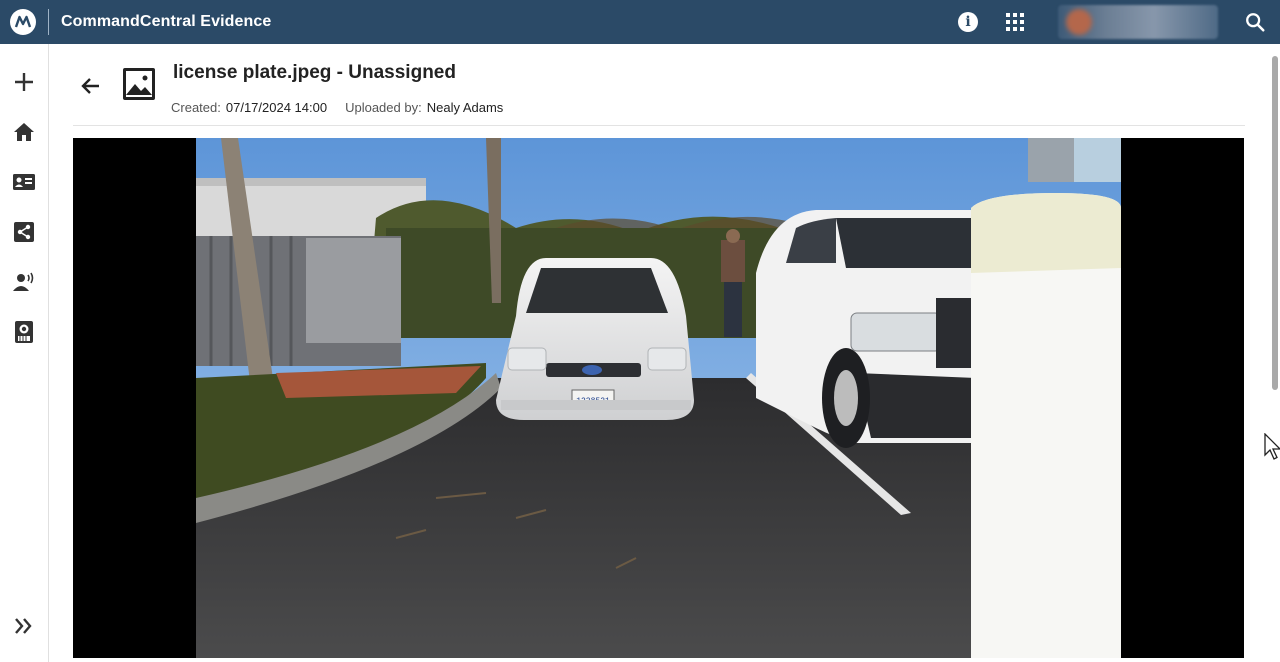  Describe the element at coordinates (465, 107) in the screenshot. I see `uploaded-value: Nealy Adams` at that location.